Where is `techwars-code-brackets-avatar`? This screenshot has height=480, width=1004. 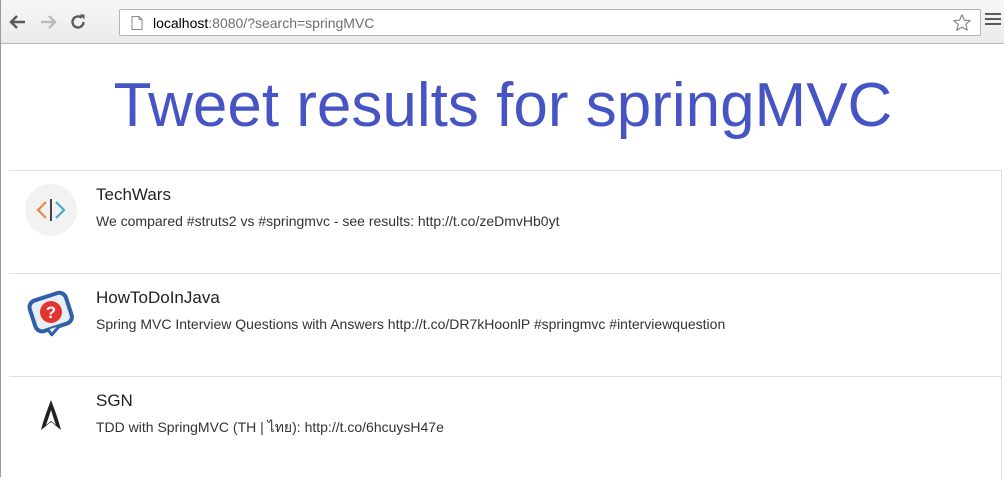 techwars-code-brackets-avatar is located at coordinates (51, 210).